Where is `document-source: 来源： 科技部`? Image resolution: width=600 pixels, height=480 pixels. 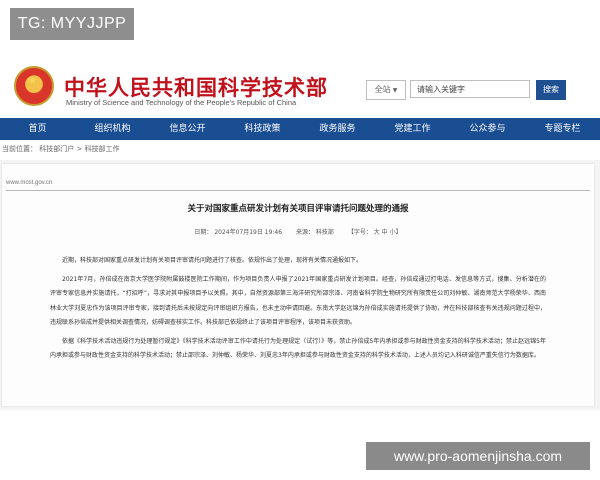
document-source: 来源： 科技部 is located at coordinates (315, 232).